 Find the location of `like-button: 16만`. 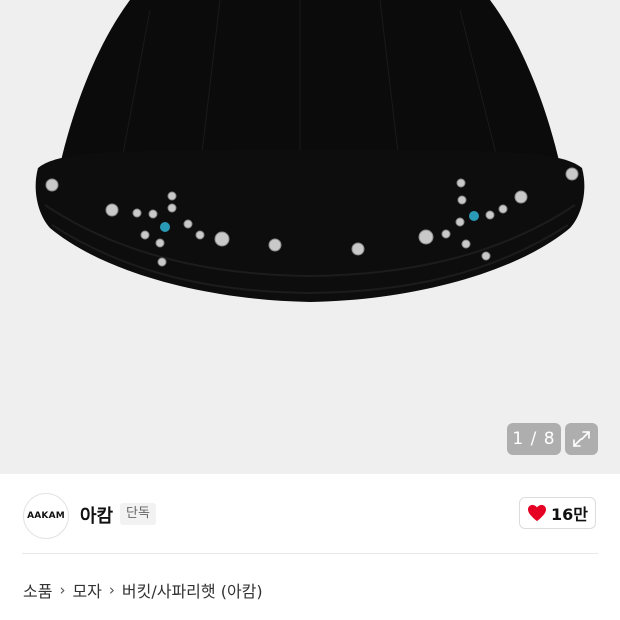

like-button: 16만 is located at coordinates (557, 513).